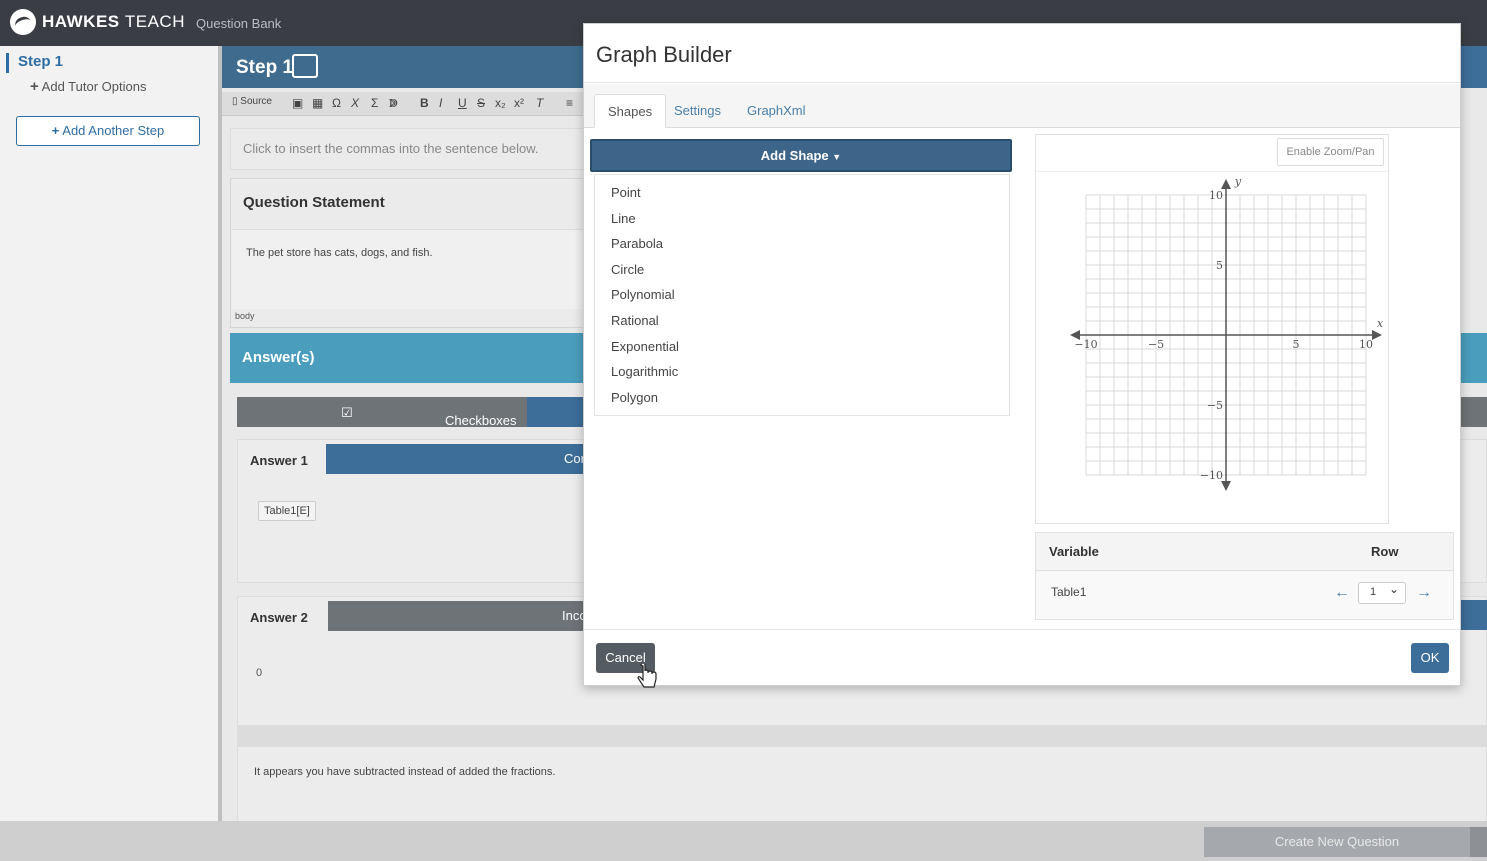  I want to click on hawkes-logo: HAWKES TEACH, so click(97, 22).